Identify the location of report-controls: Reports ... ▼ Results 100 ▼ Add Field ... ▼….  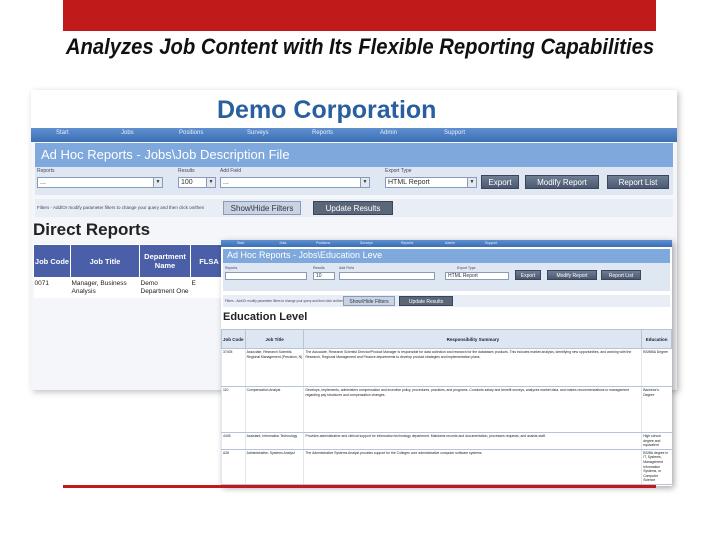
(354, 181).